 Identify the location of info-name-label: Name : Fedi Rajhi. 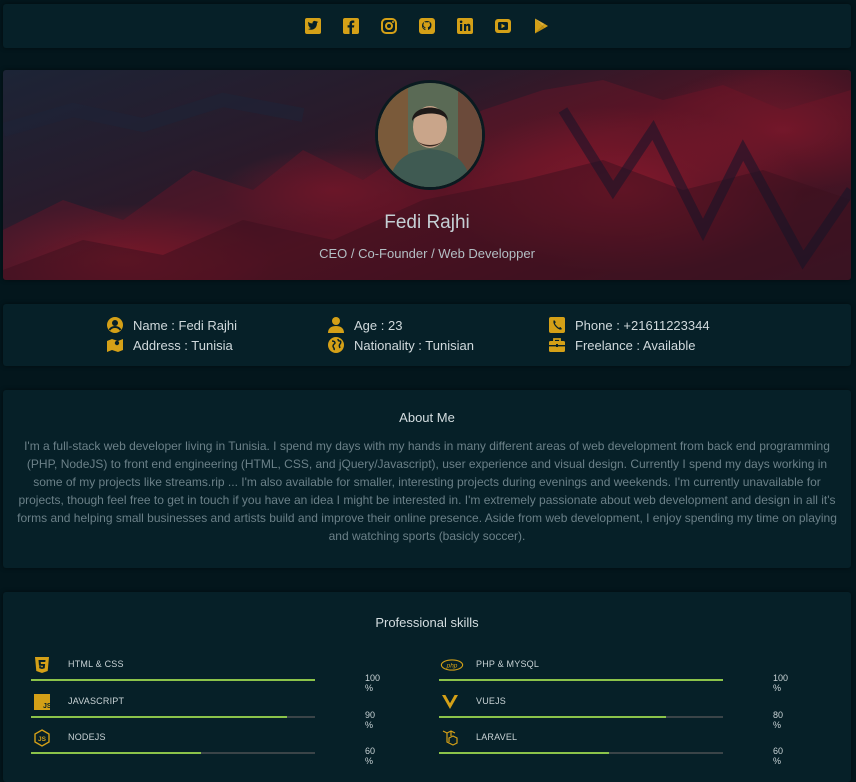
(185, 325).